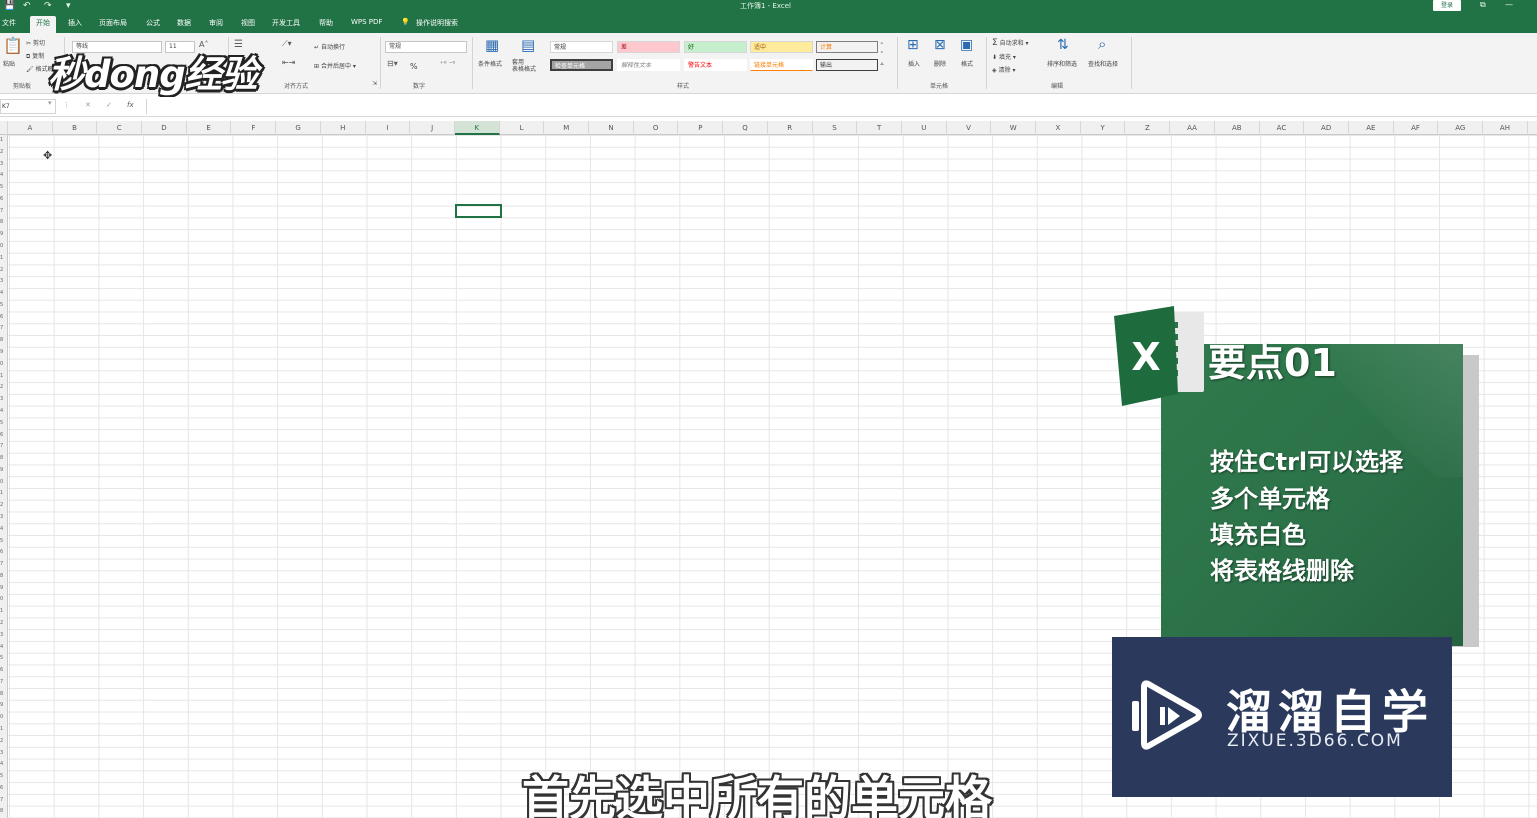 The width and height of the screenshot is (1537, 818). I want to click on column-header: AH, so click(1505, 128).